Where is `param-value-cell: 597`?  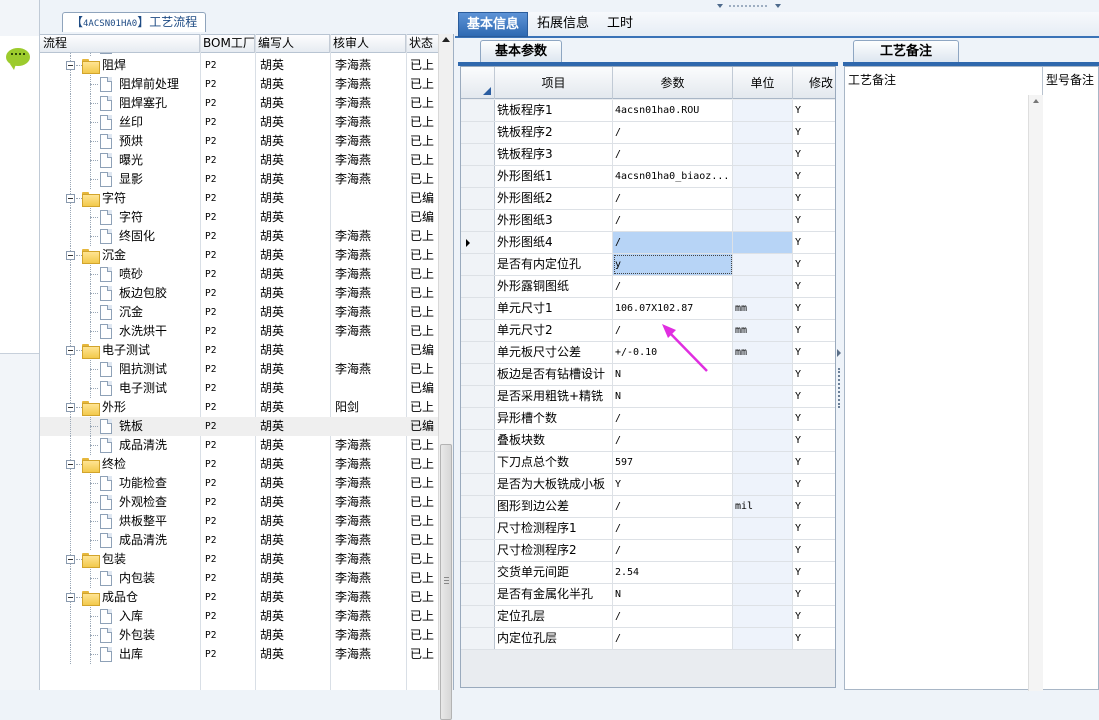 param-value-cell: 597 is located at coordinates (673, 462).